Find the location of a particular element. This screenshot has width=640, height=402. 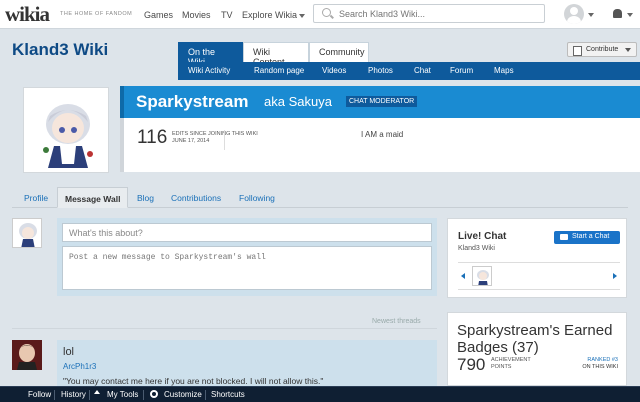

chat-user-avatar-image is located at coordinates (482, 276).